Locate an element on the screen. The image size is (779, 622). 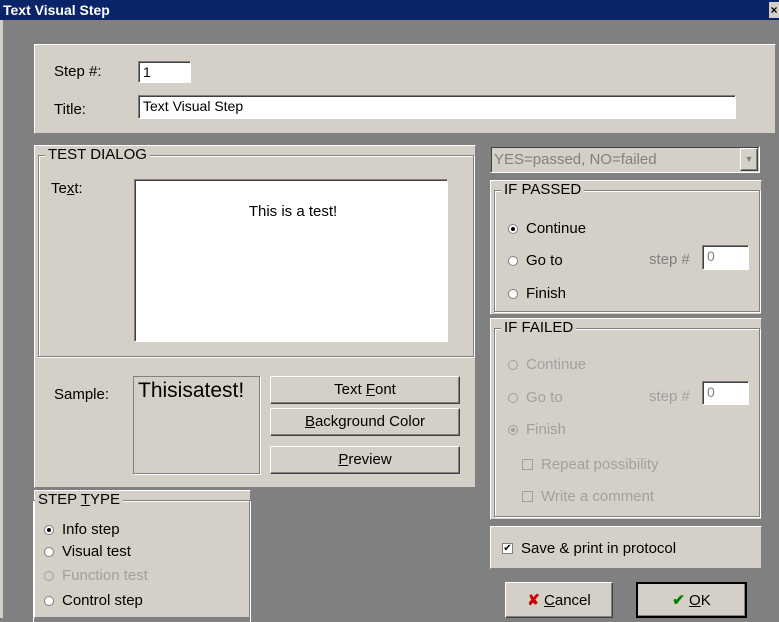
save-print-panel: ✔ Save & print in protocol is located at coordinates (626, 547).